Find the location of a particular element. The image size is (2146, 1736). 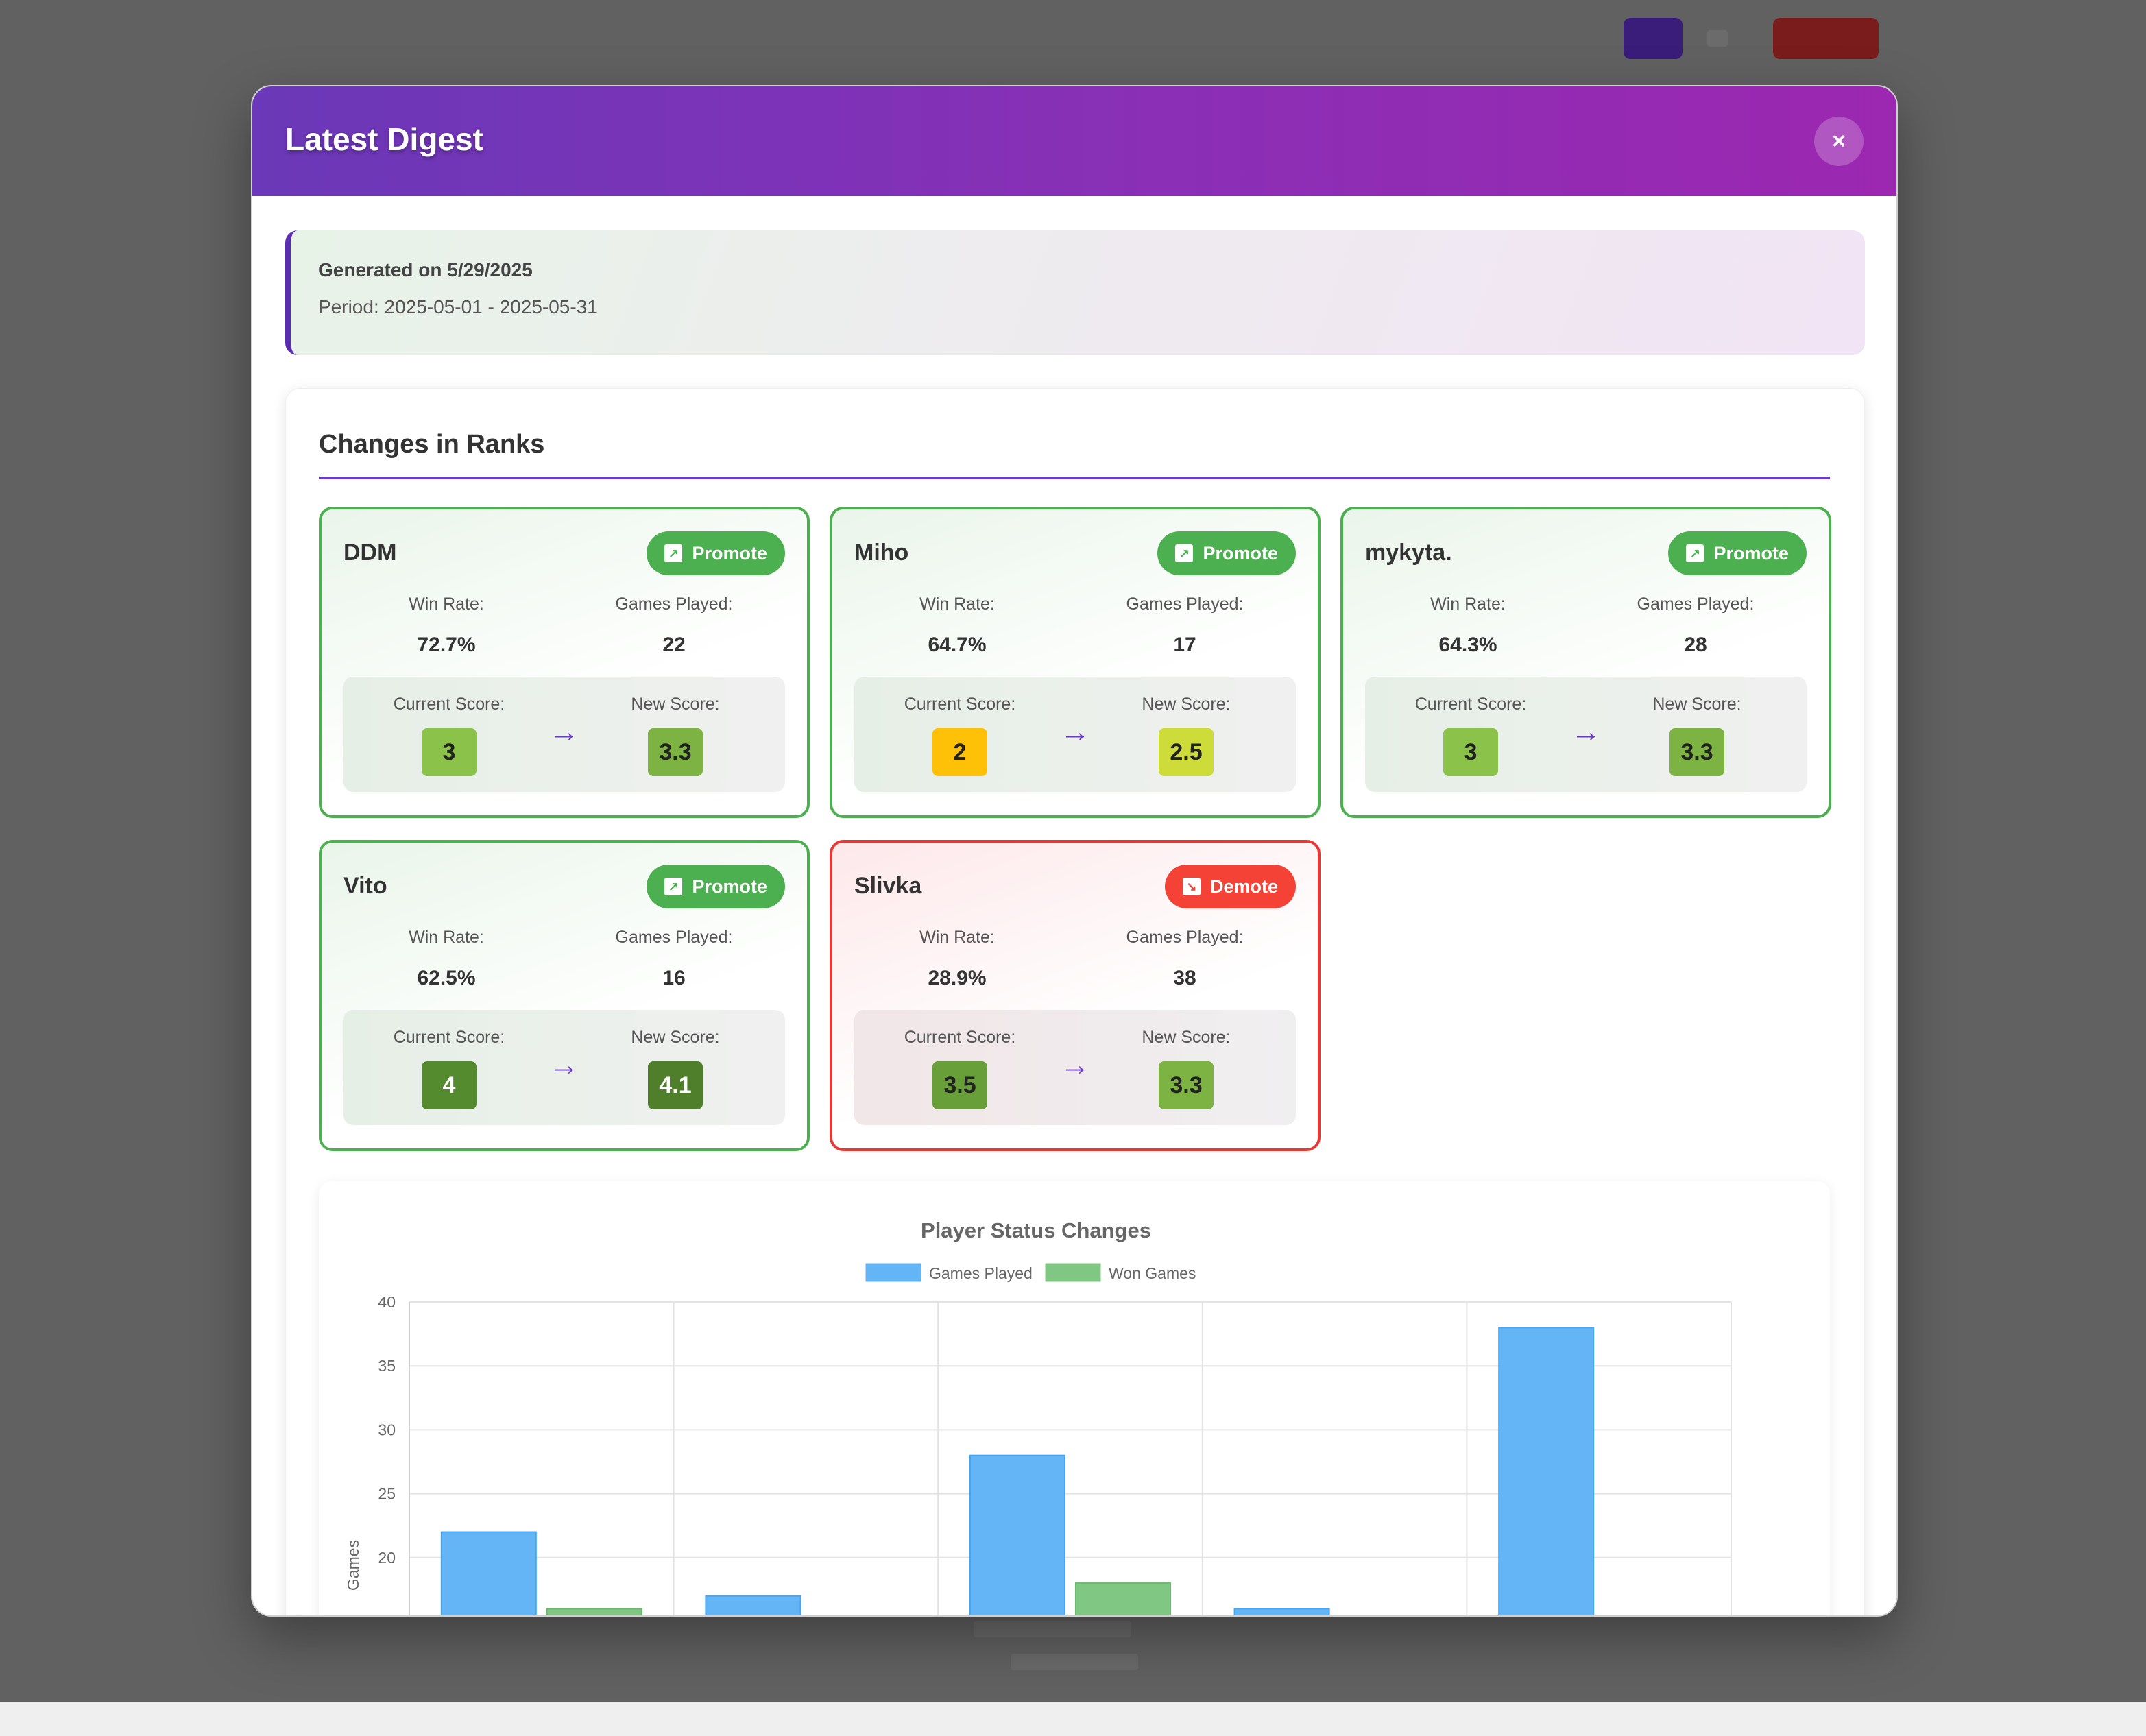

games-played-value: 38 is located at coordinates (1185, 978).